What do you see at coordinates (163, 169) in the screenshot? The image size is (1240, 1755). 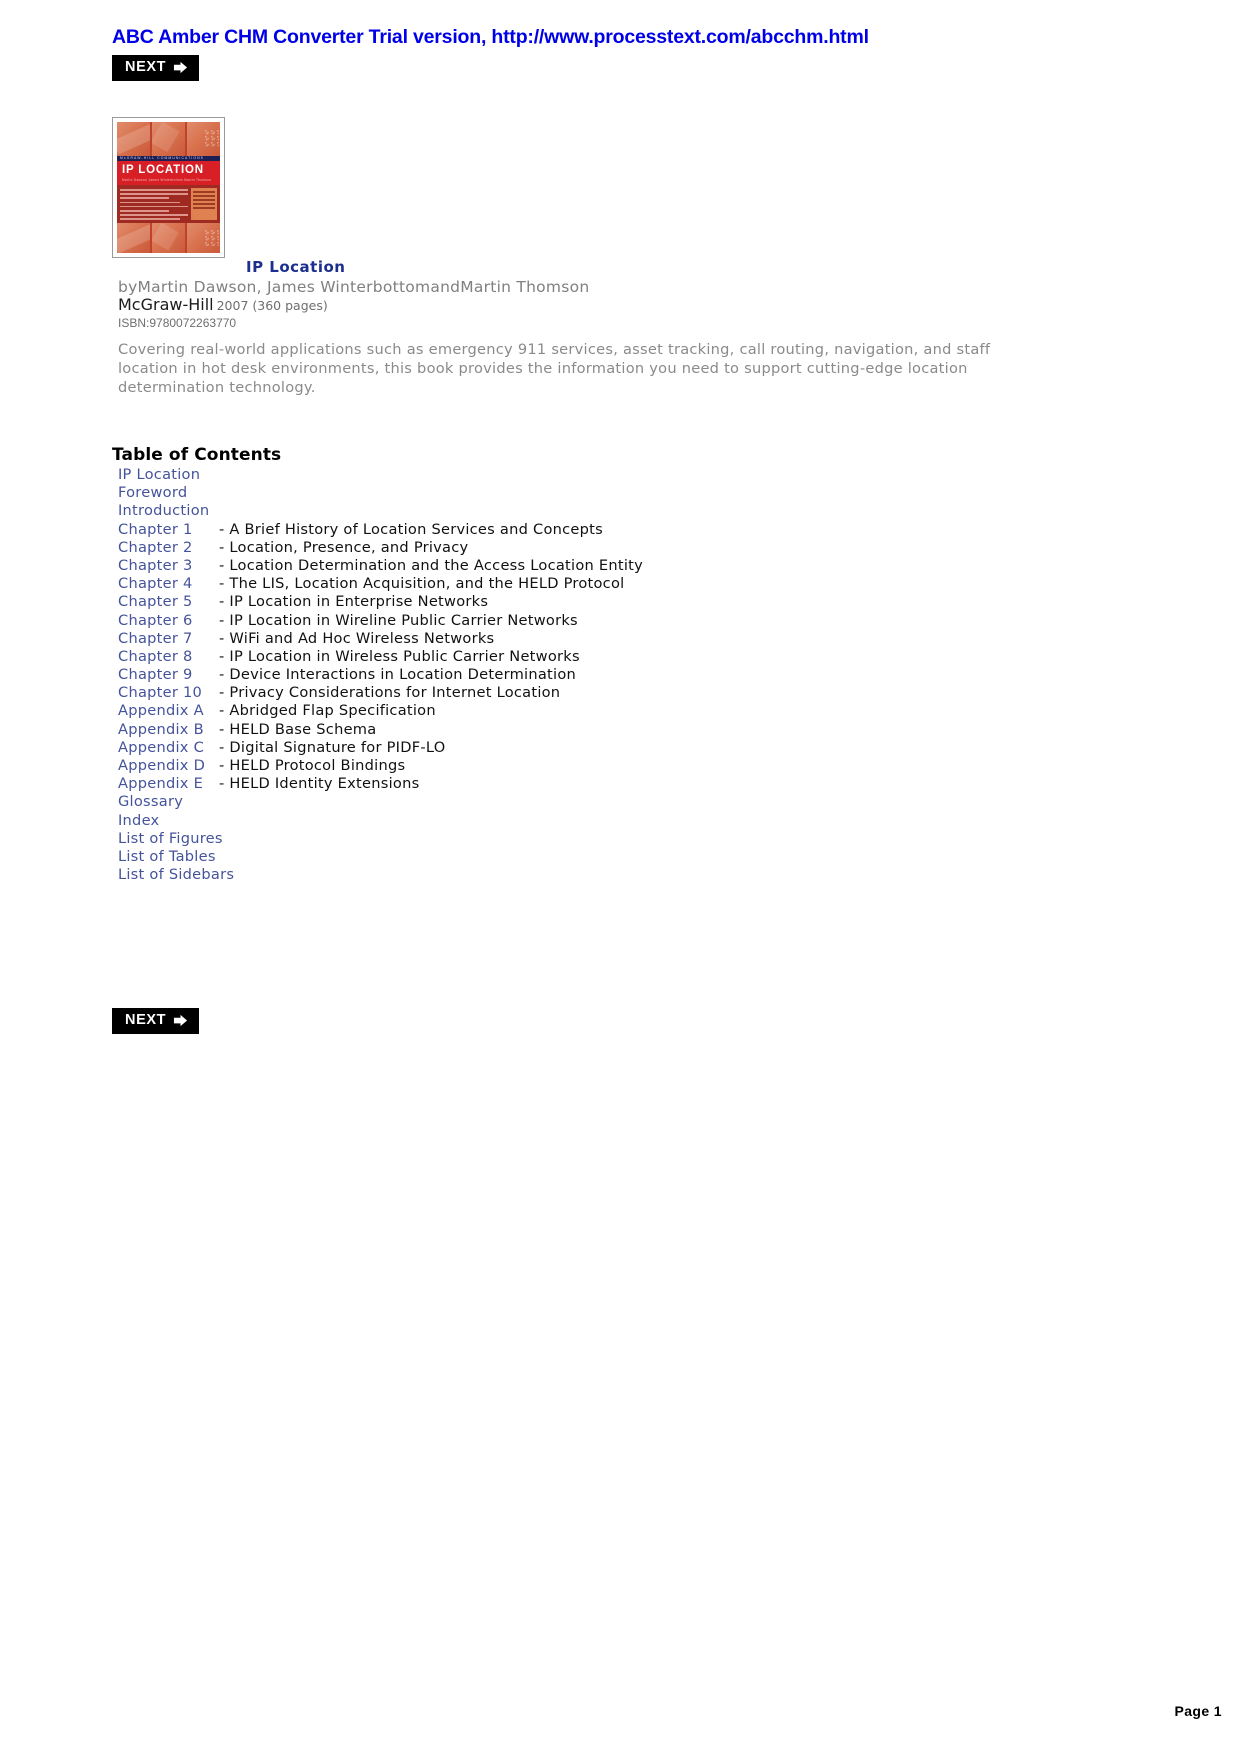 I see `cover-title-text: IP LOCATION` at bounding box center [163, 169].